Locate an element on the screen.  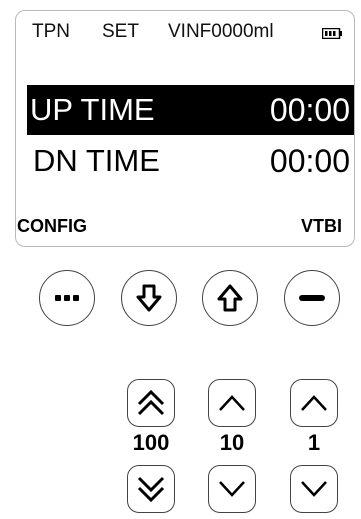
increase-1-button is located at coordinates (314, 403).